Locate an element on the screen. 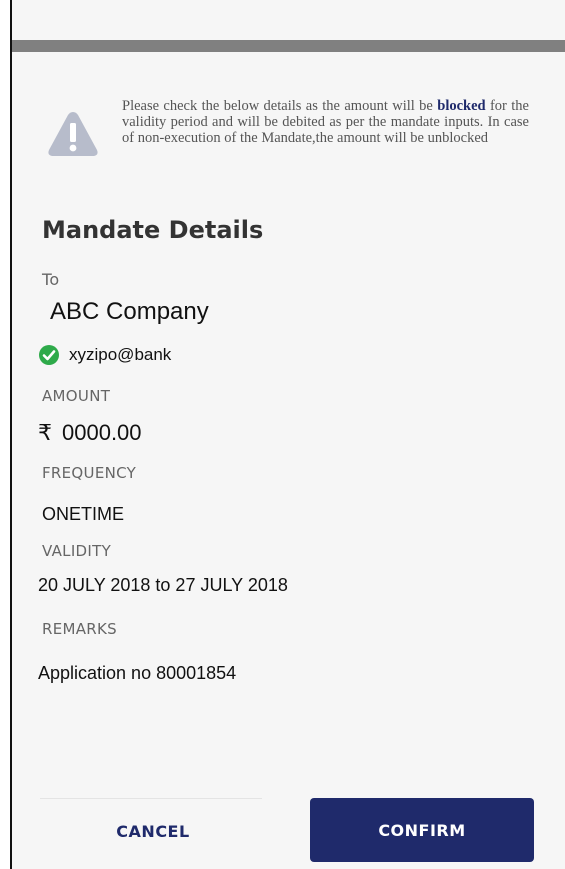 The height and width of the screenshot is (869, 565). confirm-button: CONFIRM is located at coordinates (422, 830).